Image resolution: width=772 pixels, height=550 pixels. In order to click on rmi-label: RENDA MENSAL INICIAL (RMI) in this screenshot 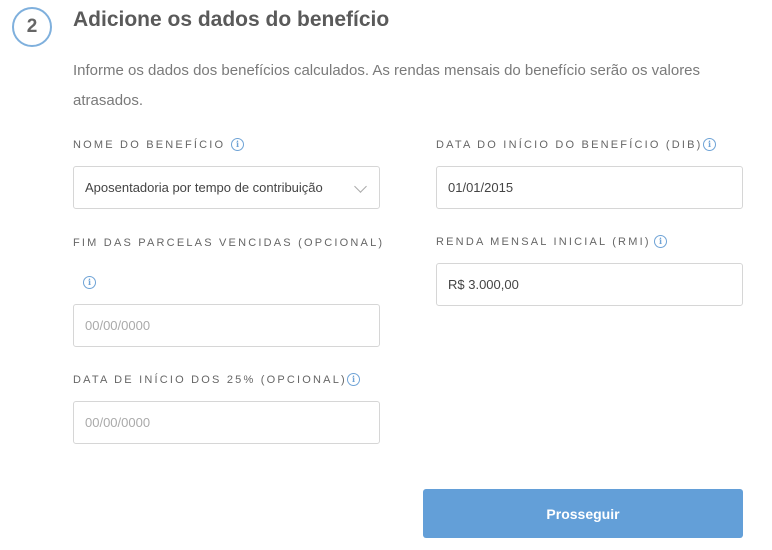, I will do `click(543, 242)`.